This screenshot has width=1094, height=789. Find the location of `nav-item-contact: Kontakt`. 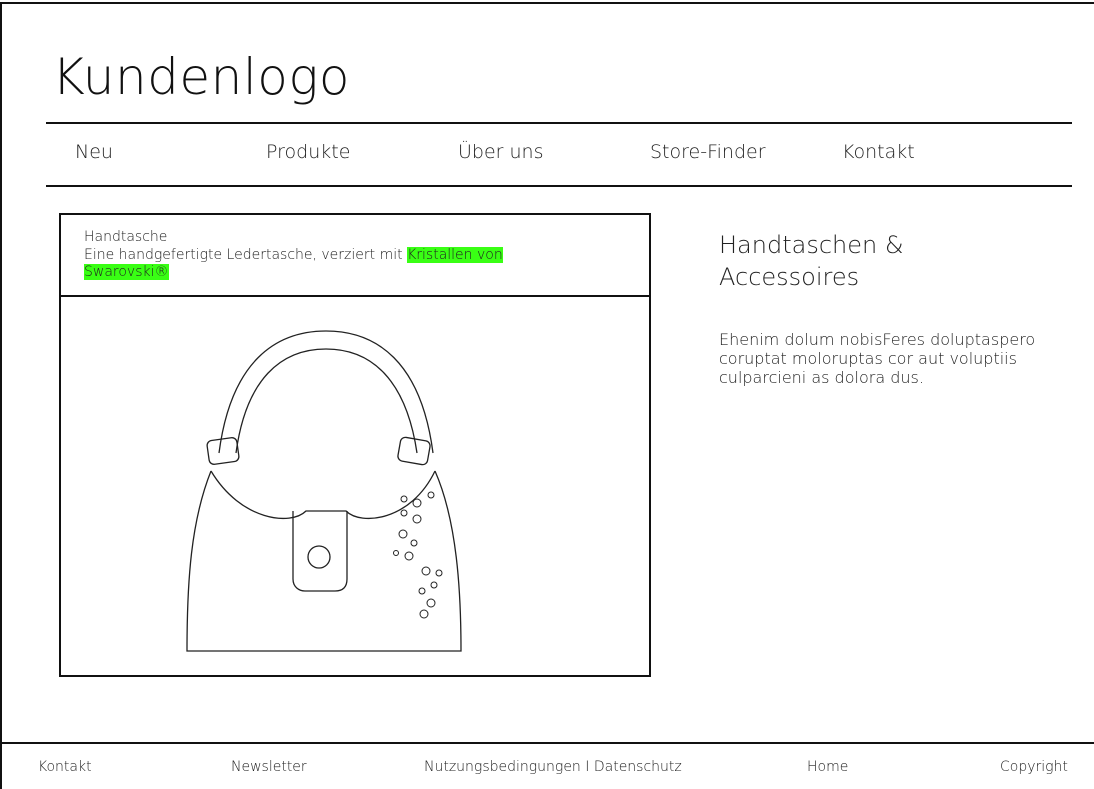

nav-item-contact: Kontakt is located at coordinates (878, 152).